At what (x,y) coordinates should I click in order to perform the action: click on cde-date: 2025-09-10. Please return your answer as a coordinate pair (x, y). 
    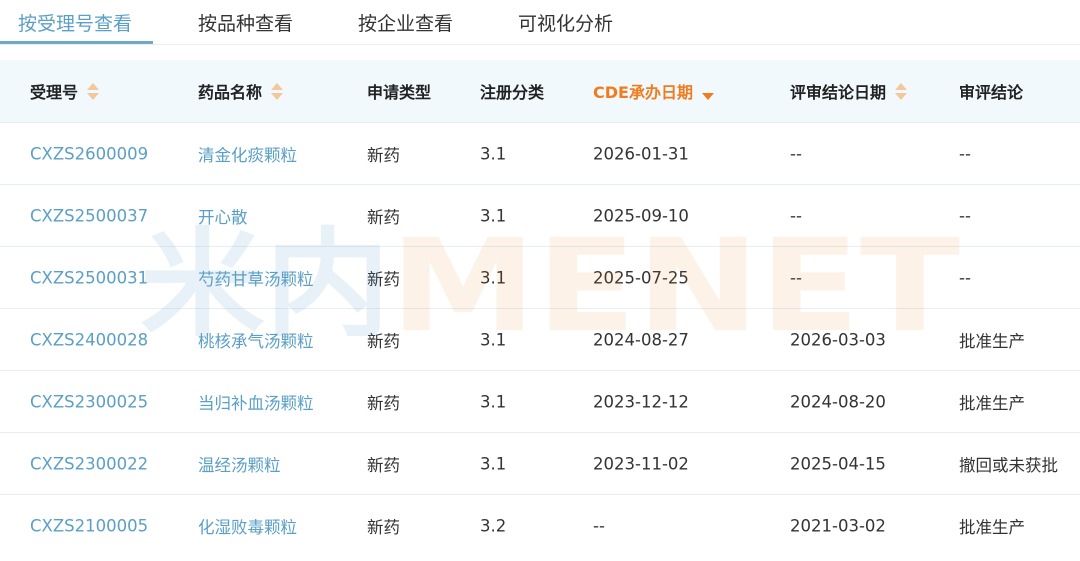
    Looking at the image, I should click on (641, 215).